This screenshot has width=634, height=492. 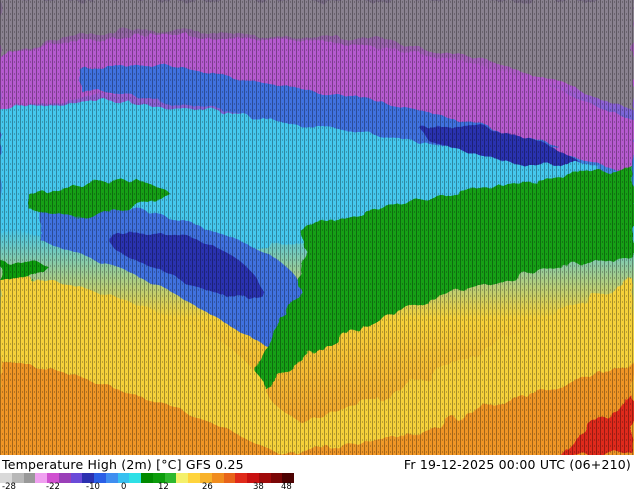 I want to click on colorbar-tick-label: 48, so click(x=286, y=487).